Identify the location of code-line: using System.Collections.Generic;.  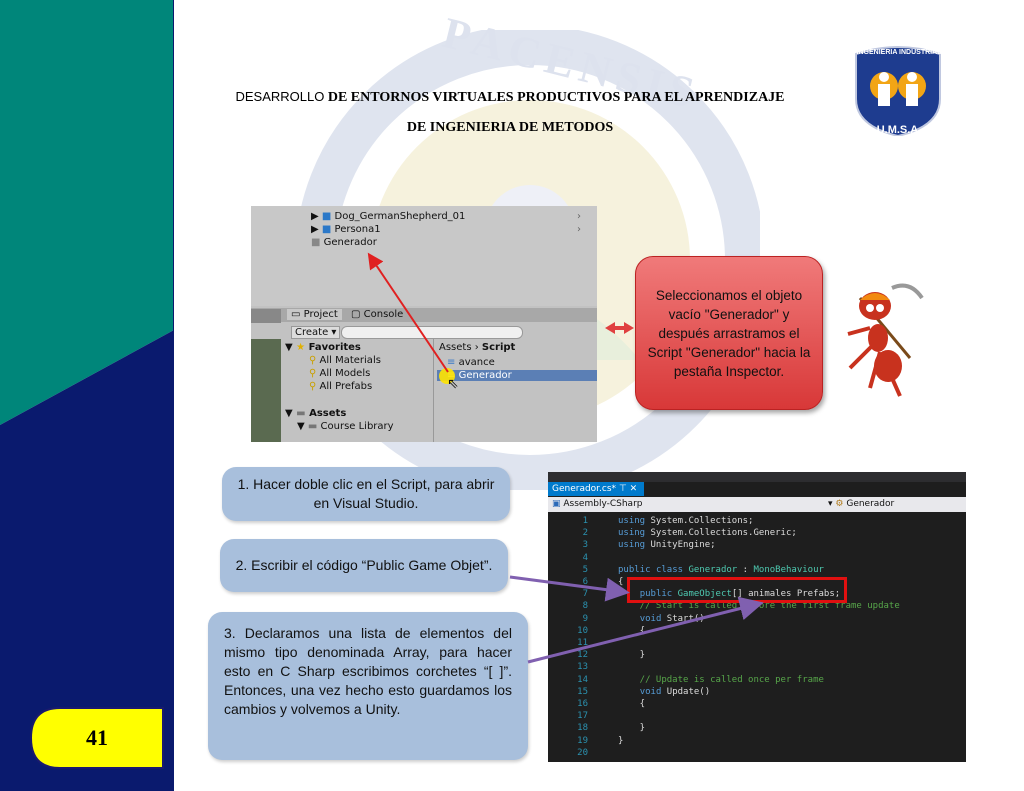
(707, 533).